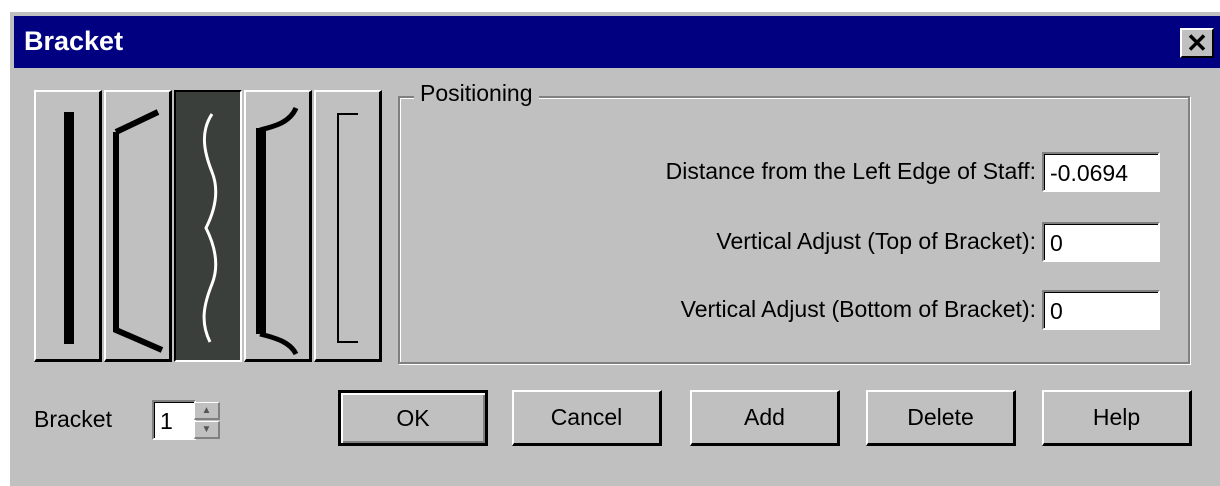 Image resolution: width=1220 pixels, height=486 pixels. I want to click on vertical-bottom-label: Vertical Adjust (Bottom of Bracket):, so click(858, 309).